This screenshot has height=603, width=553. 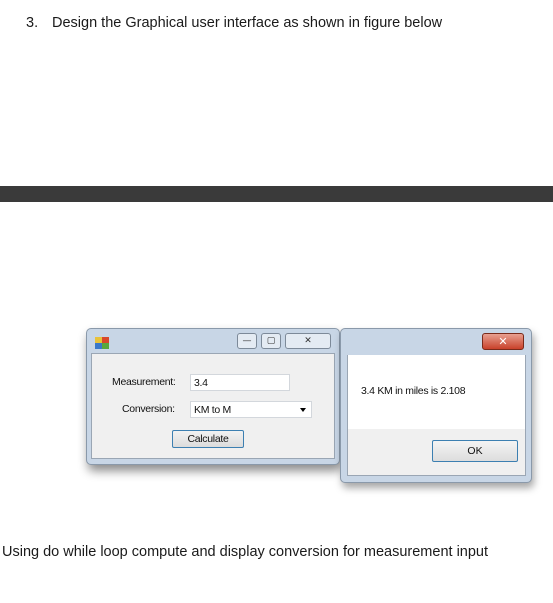 I want to click on message-box: ✕ 3.4 KM in miles is 2.108 OK, so click(x=436, y=405).